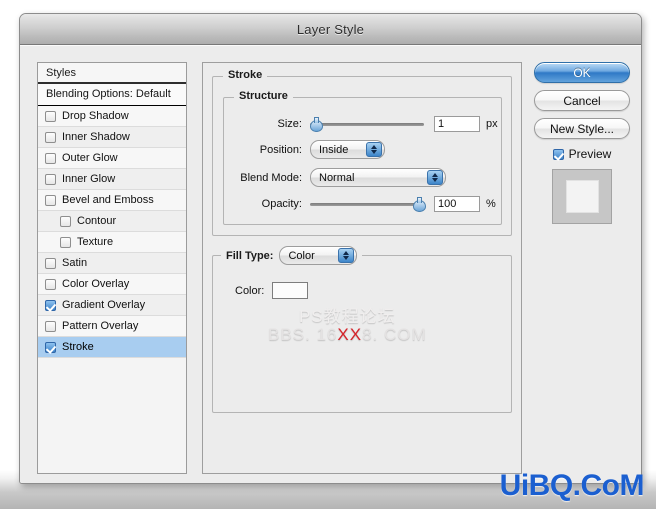  Describe the element at coordinates (100, 326) in the screenshot. I see `sidebar-item-label: Pattern Overlay` at that location.